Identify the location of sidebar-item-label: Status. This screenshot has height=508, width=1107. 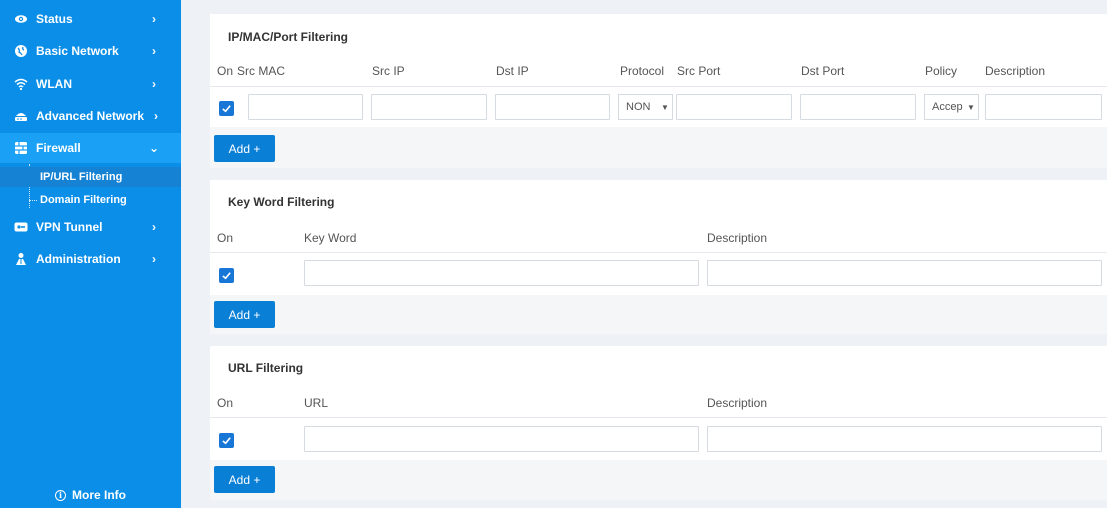
(54, 19).